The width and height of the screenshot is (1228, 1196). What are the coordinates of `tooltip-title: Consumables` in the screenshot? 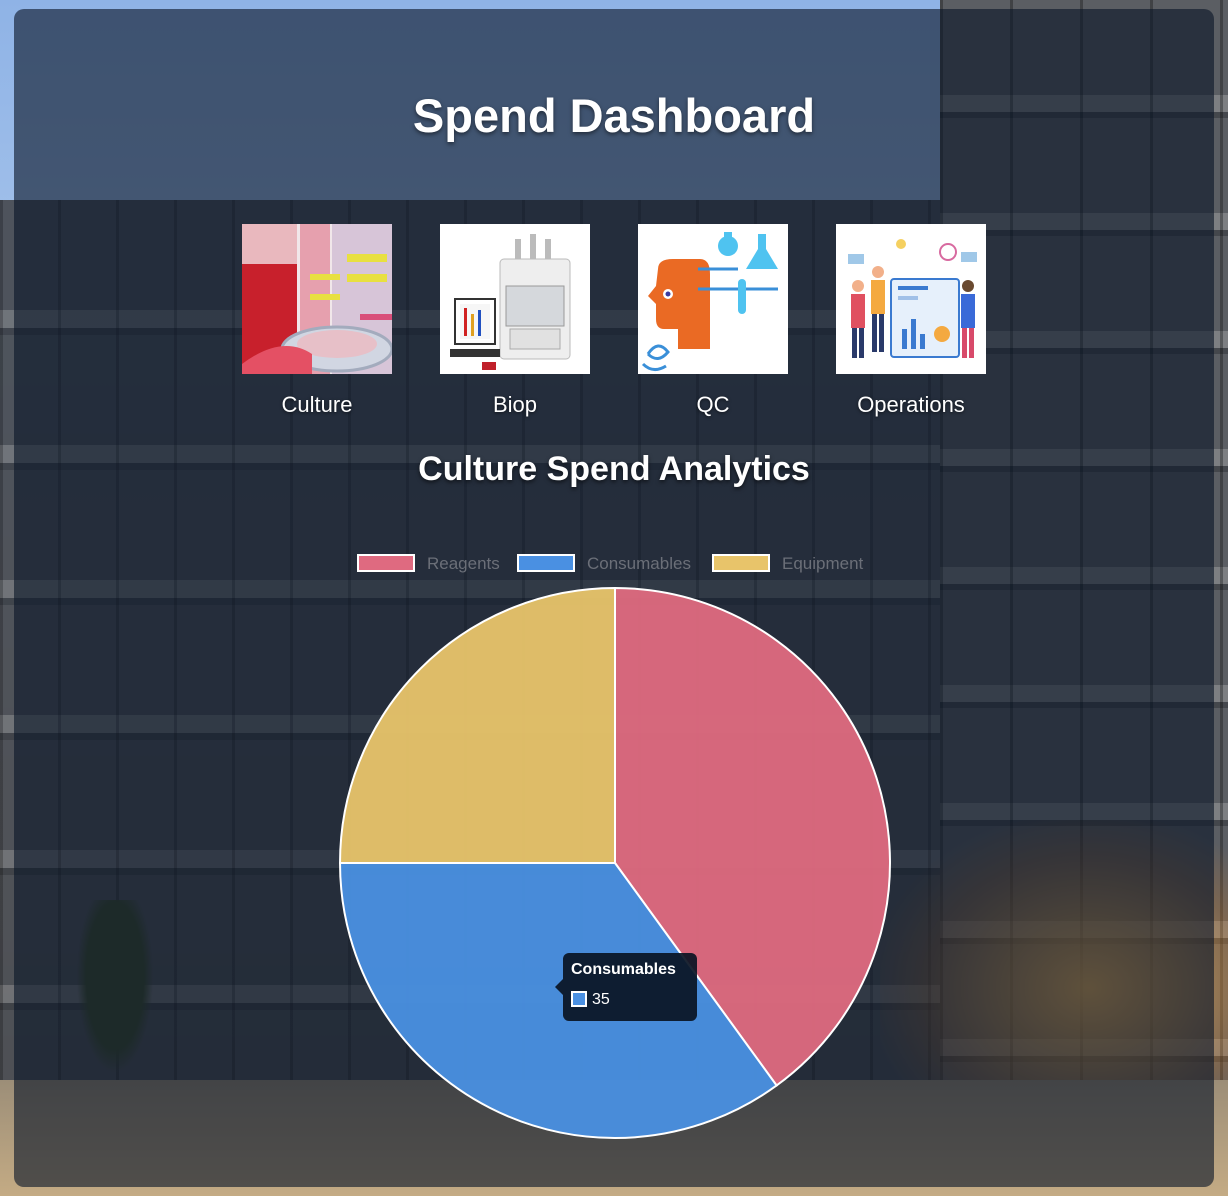 It's located at (623, 969).